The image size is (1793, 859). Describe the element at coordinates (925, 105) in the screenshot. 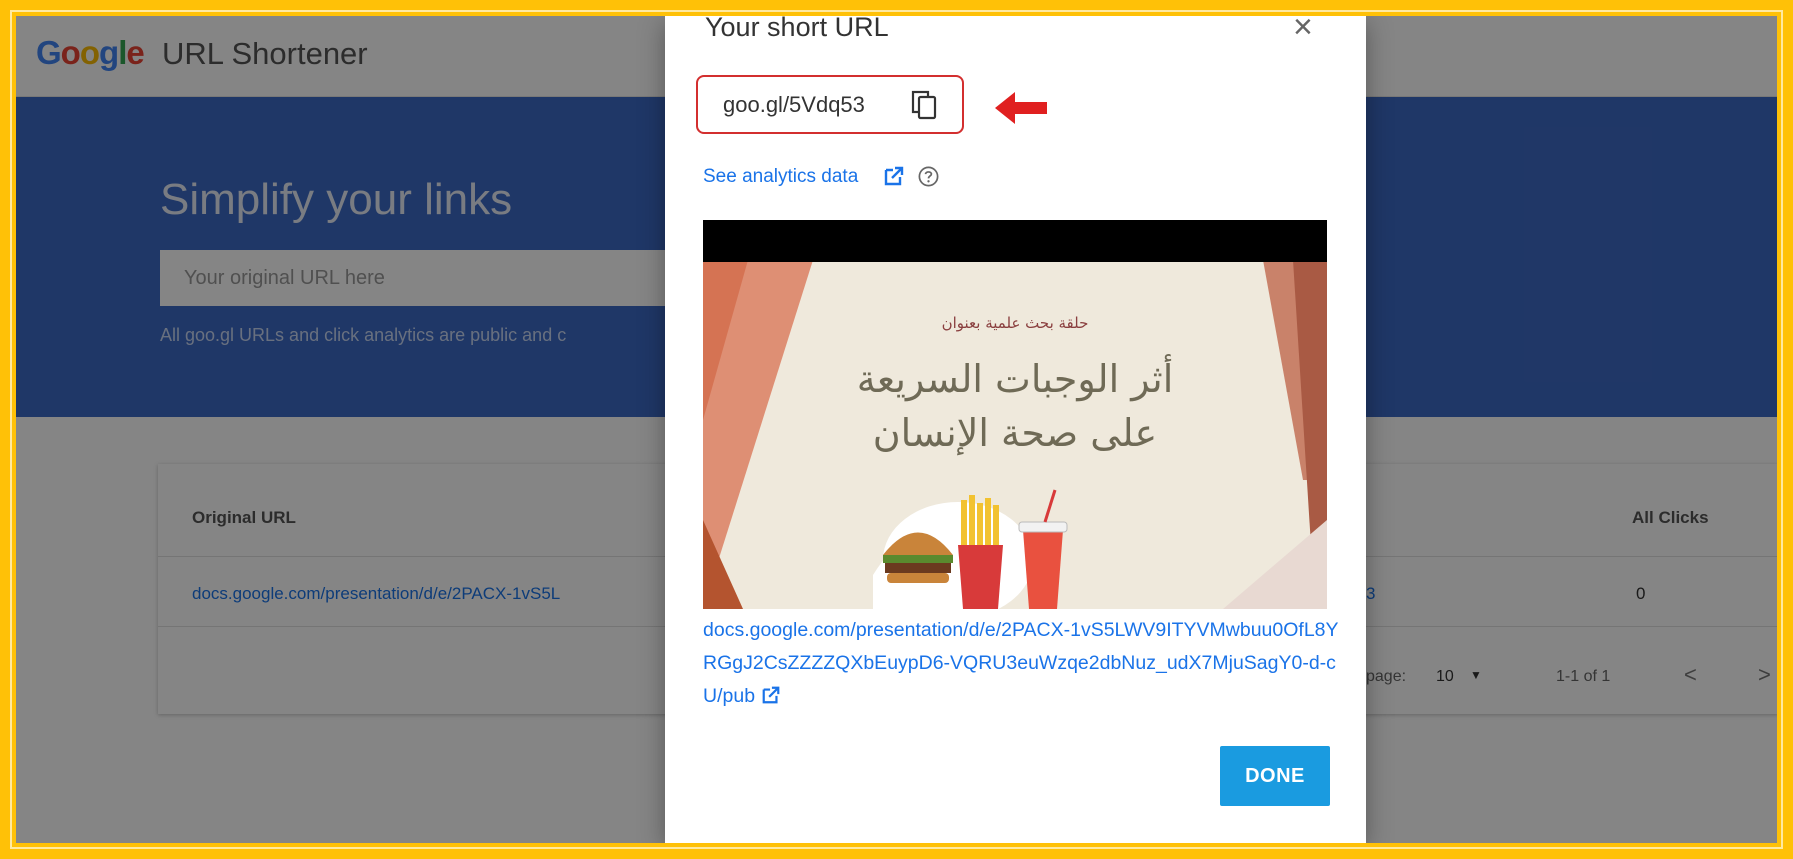

I see `copy-icon` at that location.